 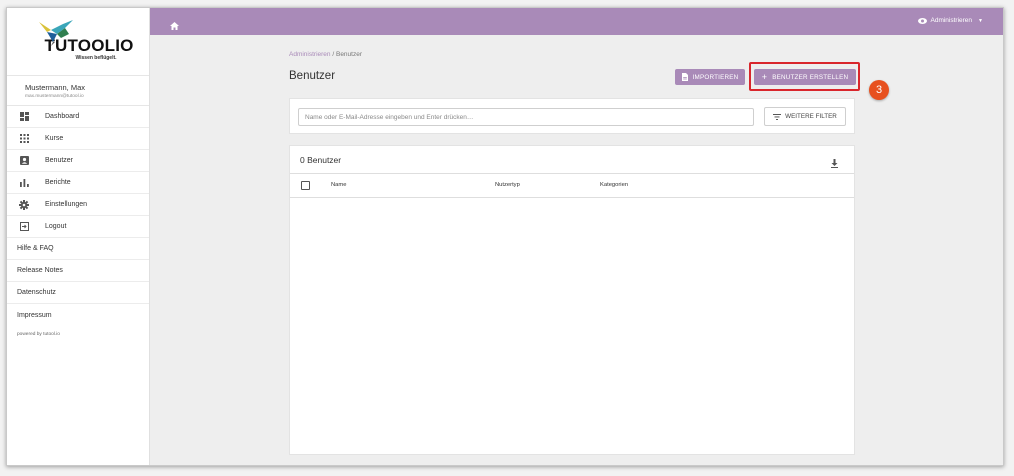 I want to click on column-header-usertype: Nutzertyp, so click(x=507, y=185).